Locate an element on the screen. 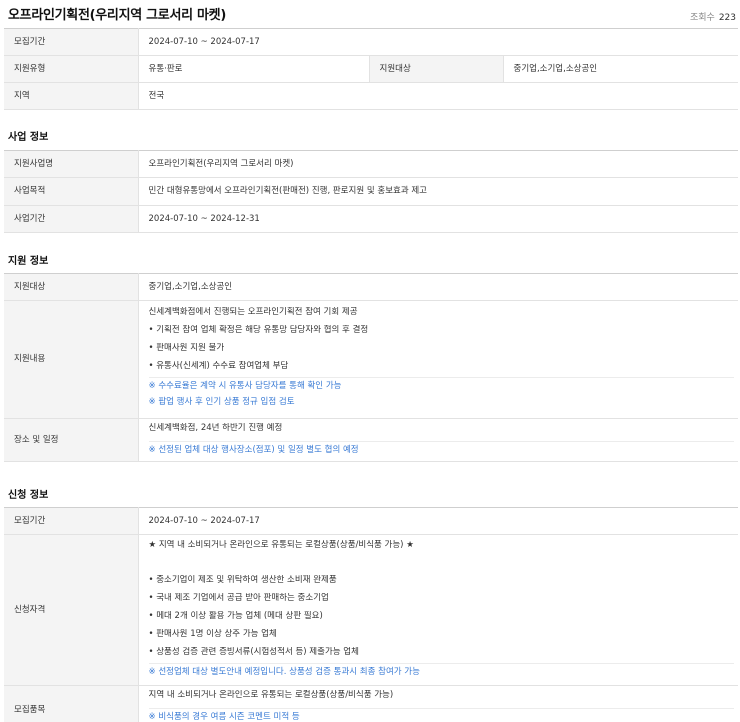 The image size is (740, 722). page-title: 오프라인기획전(우리지역 그로서리 마켓) is located at coordinates (117, 15).